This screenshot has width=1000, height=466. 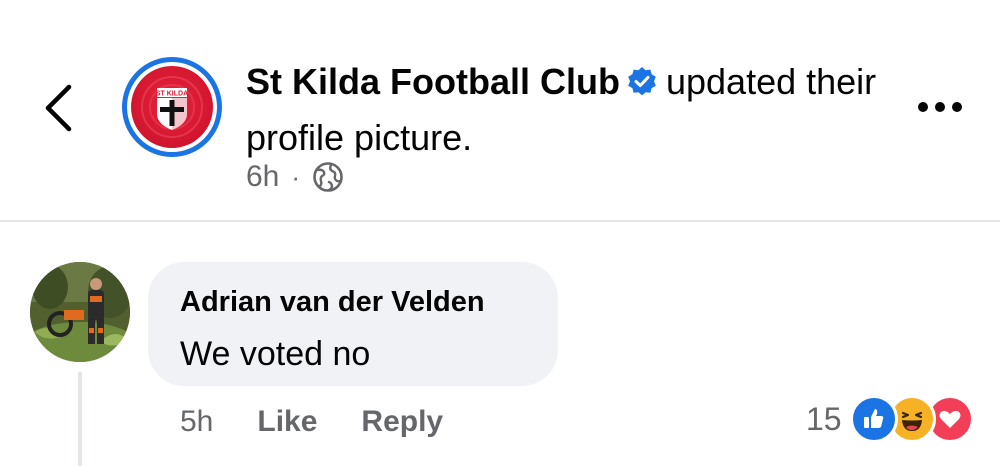 I want to click on back-button, so click(x=58, y=108).